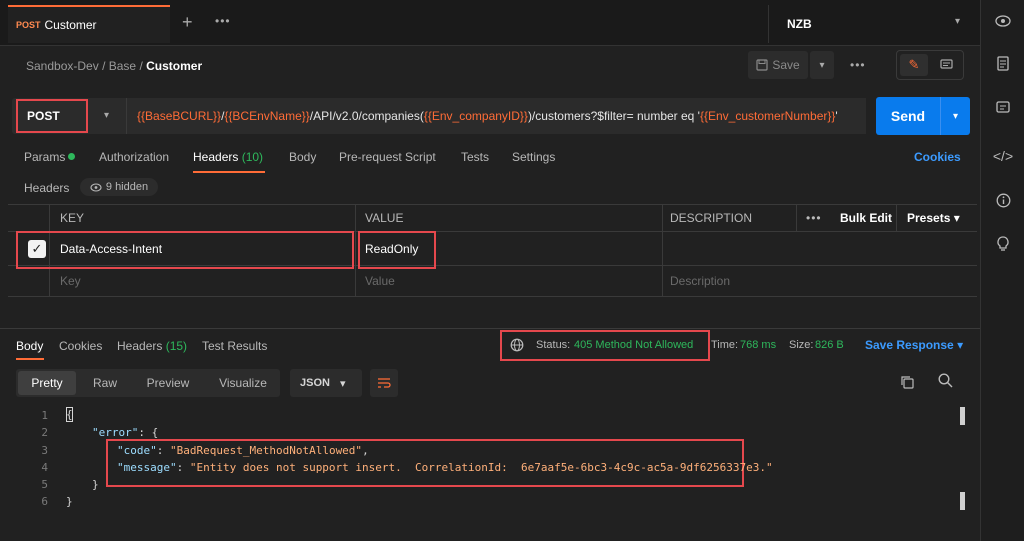 This screenshot has height=541, width=1024. I want to click on presets-dropdown: Presets ▾, so click(933, 218).